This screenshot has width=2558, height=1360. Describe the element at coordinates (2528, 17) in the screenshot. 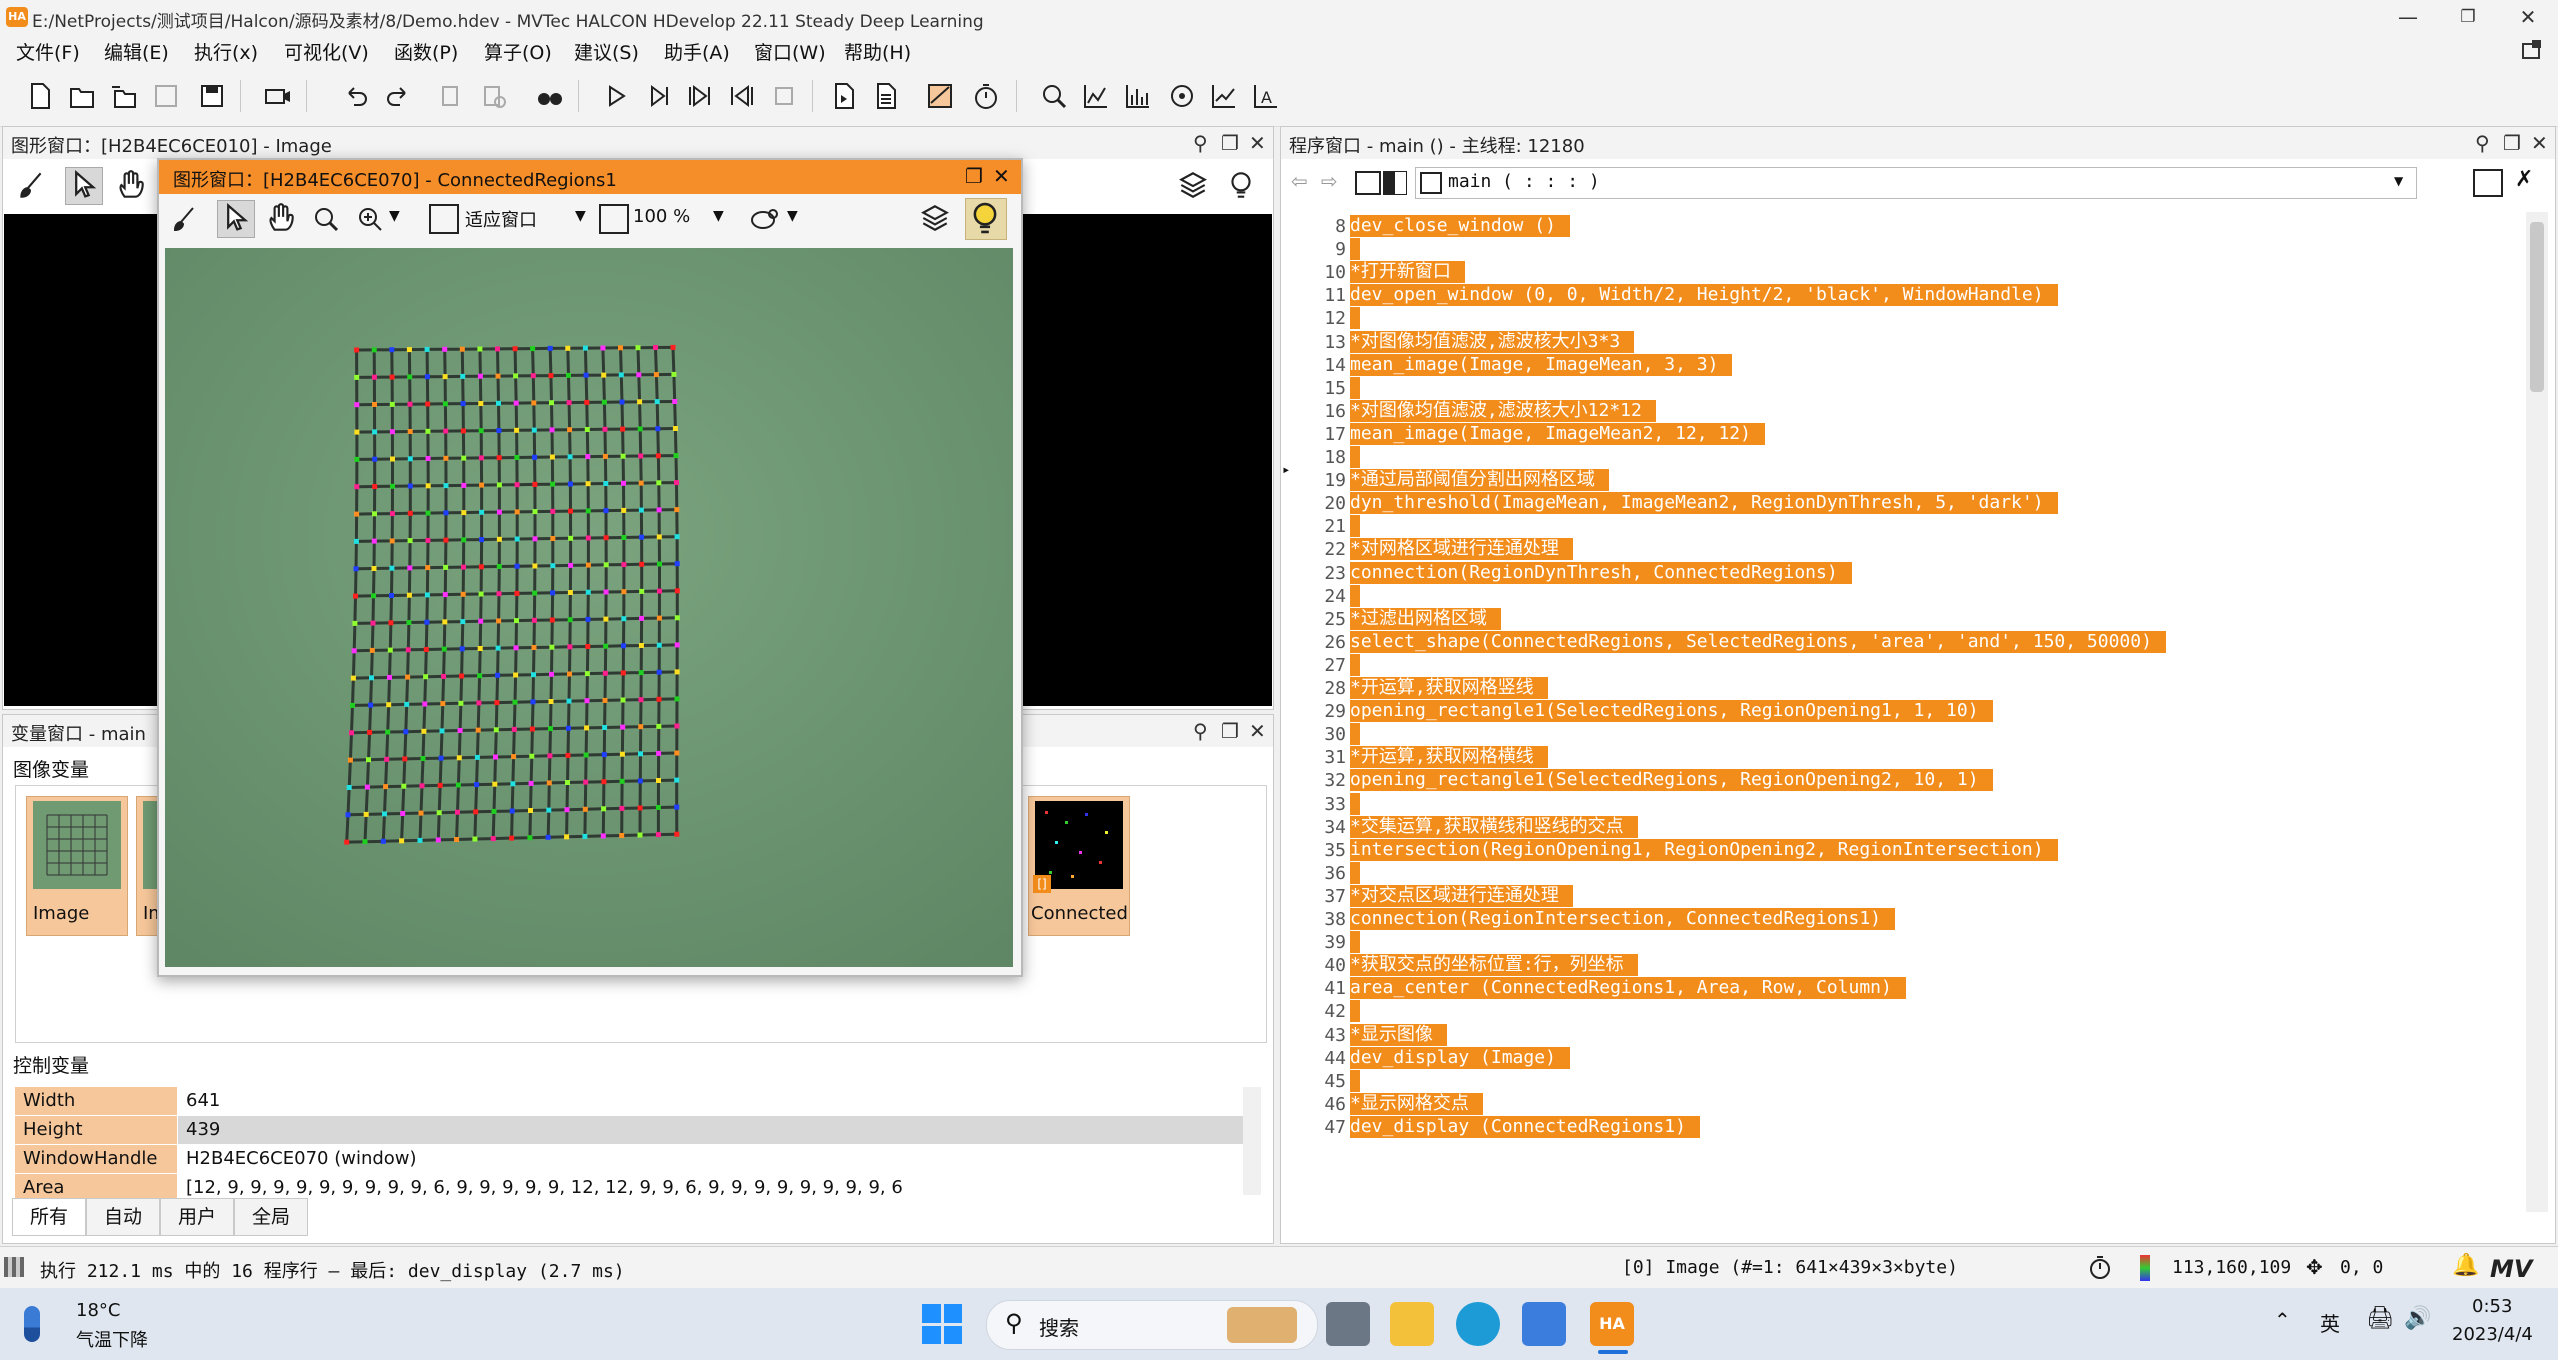

I see `close-button: ✕` at that location.